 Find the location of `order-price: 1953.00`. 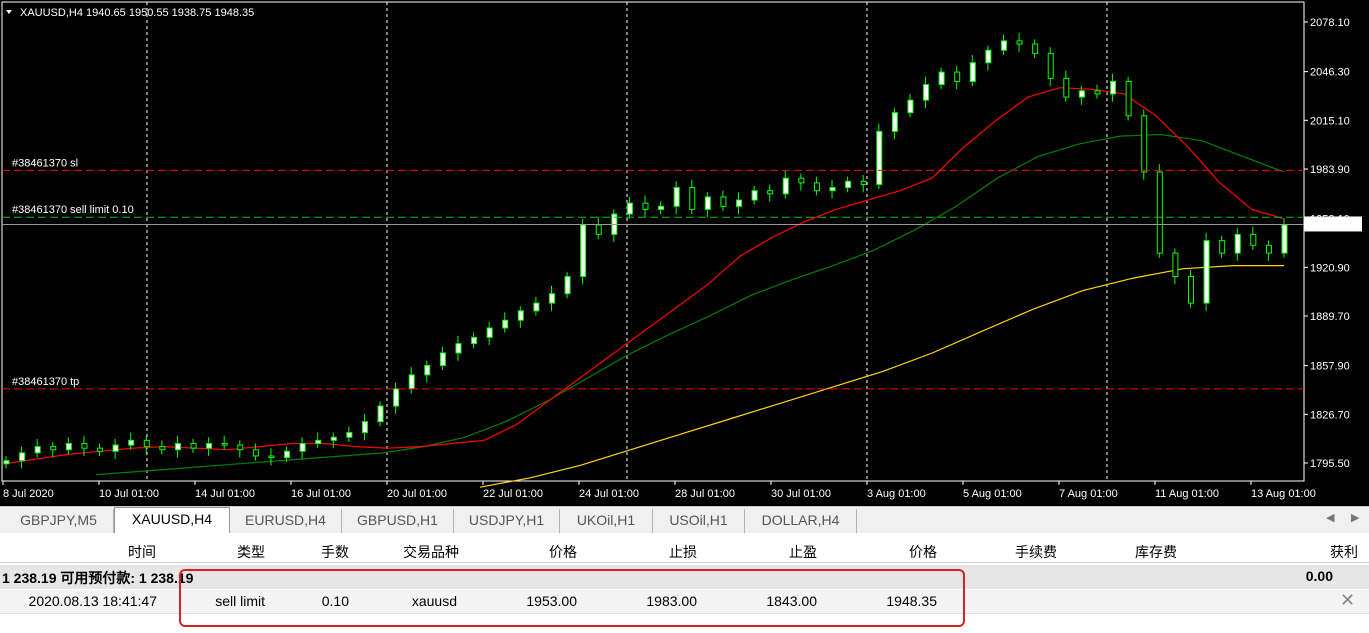

order-price: 1953.00 is located at coordinates (551, 601).